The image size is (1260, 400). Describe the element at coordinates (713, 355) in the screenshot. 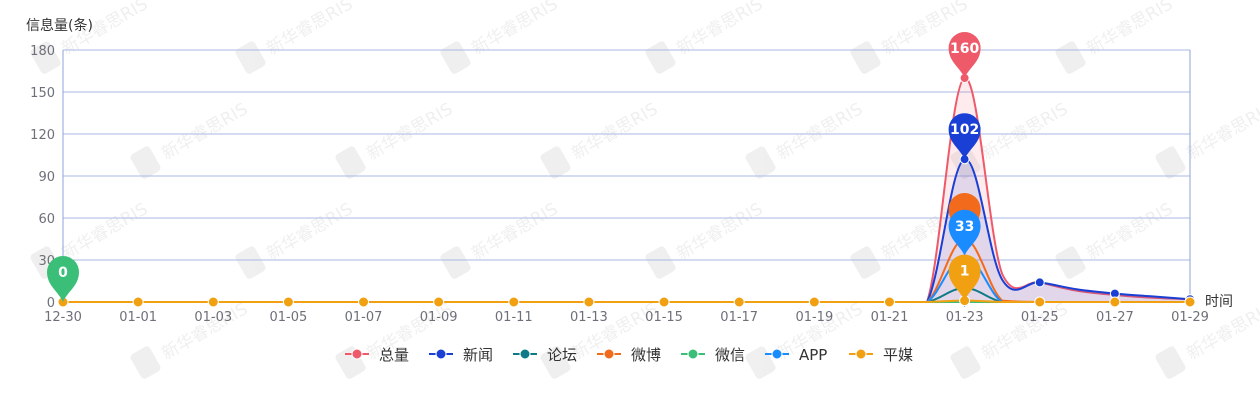

I see `legend-item-微信: 微信` at that location.